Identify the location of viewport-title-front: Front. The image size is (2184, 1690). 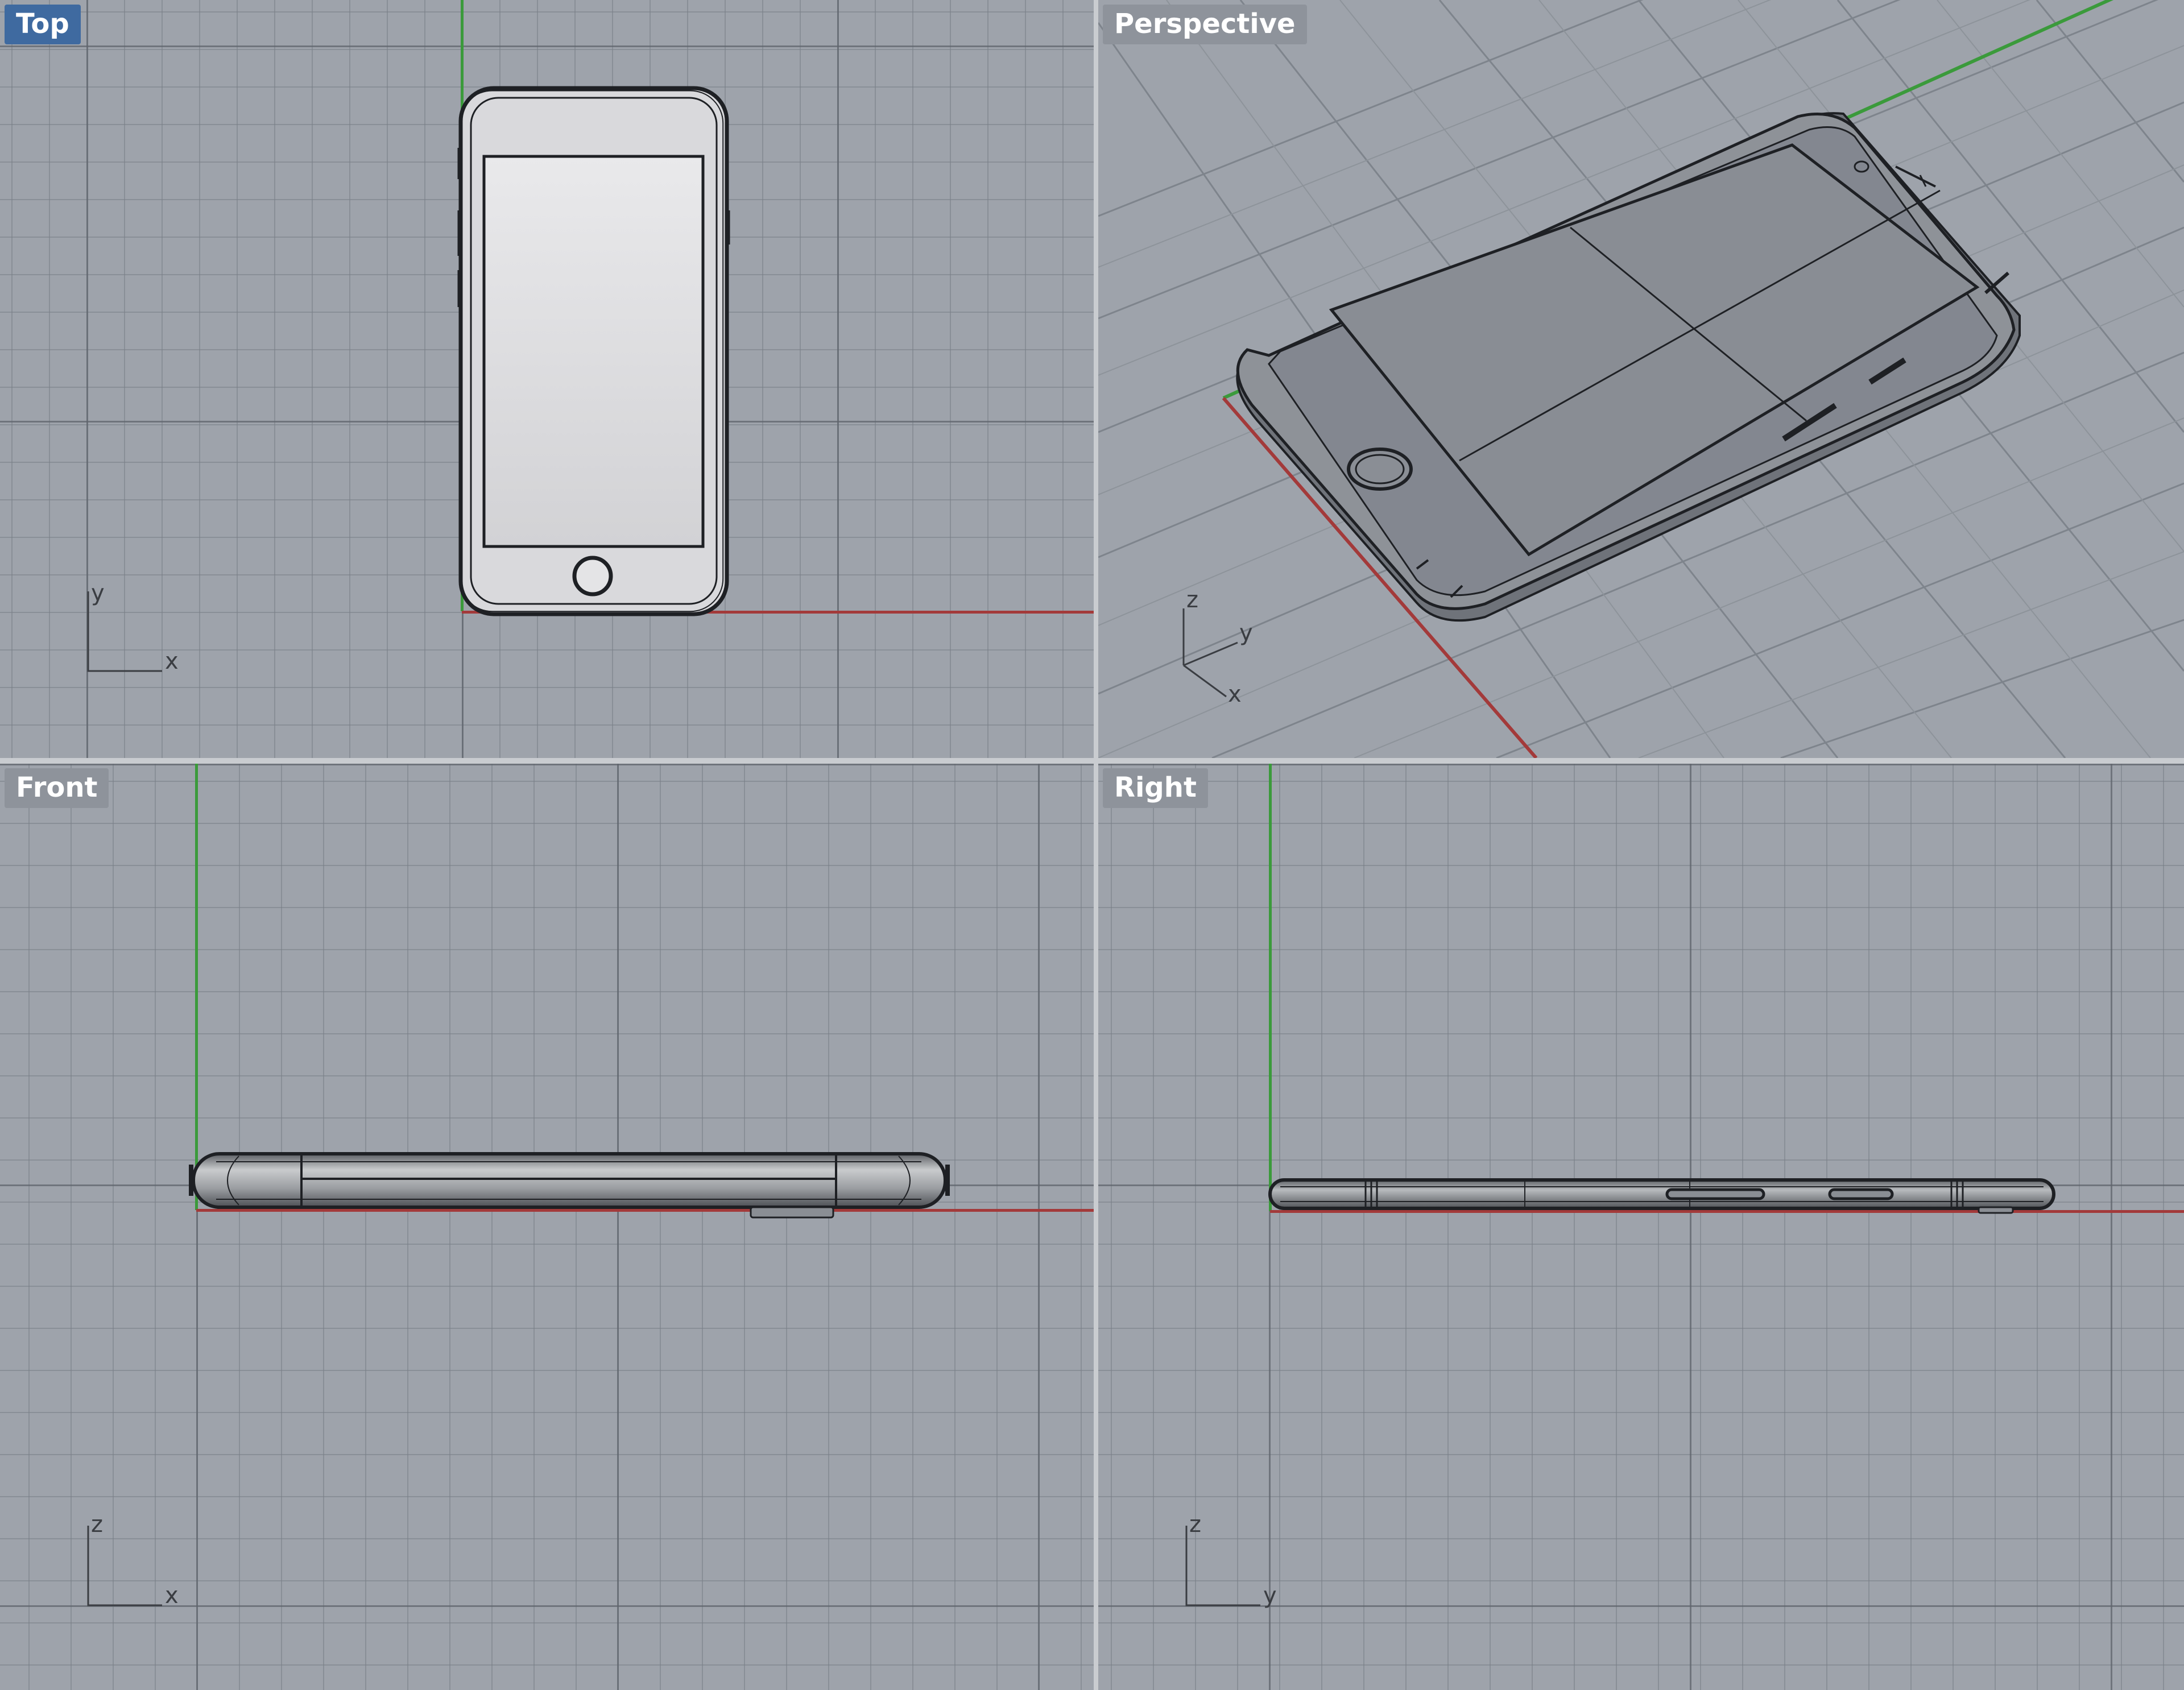
(57, 788).